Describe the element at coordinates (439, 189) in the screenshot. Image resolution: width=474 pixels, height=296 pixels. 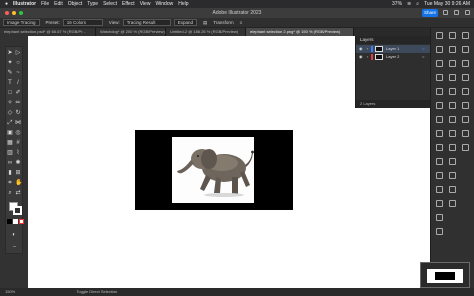
I see `color-icon` at that location.